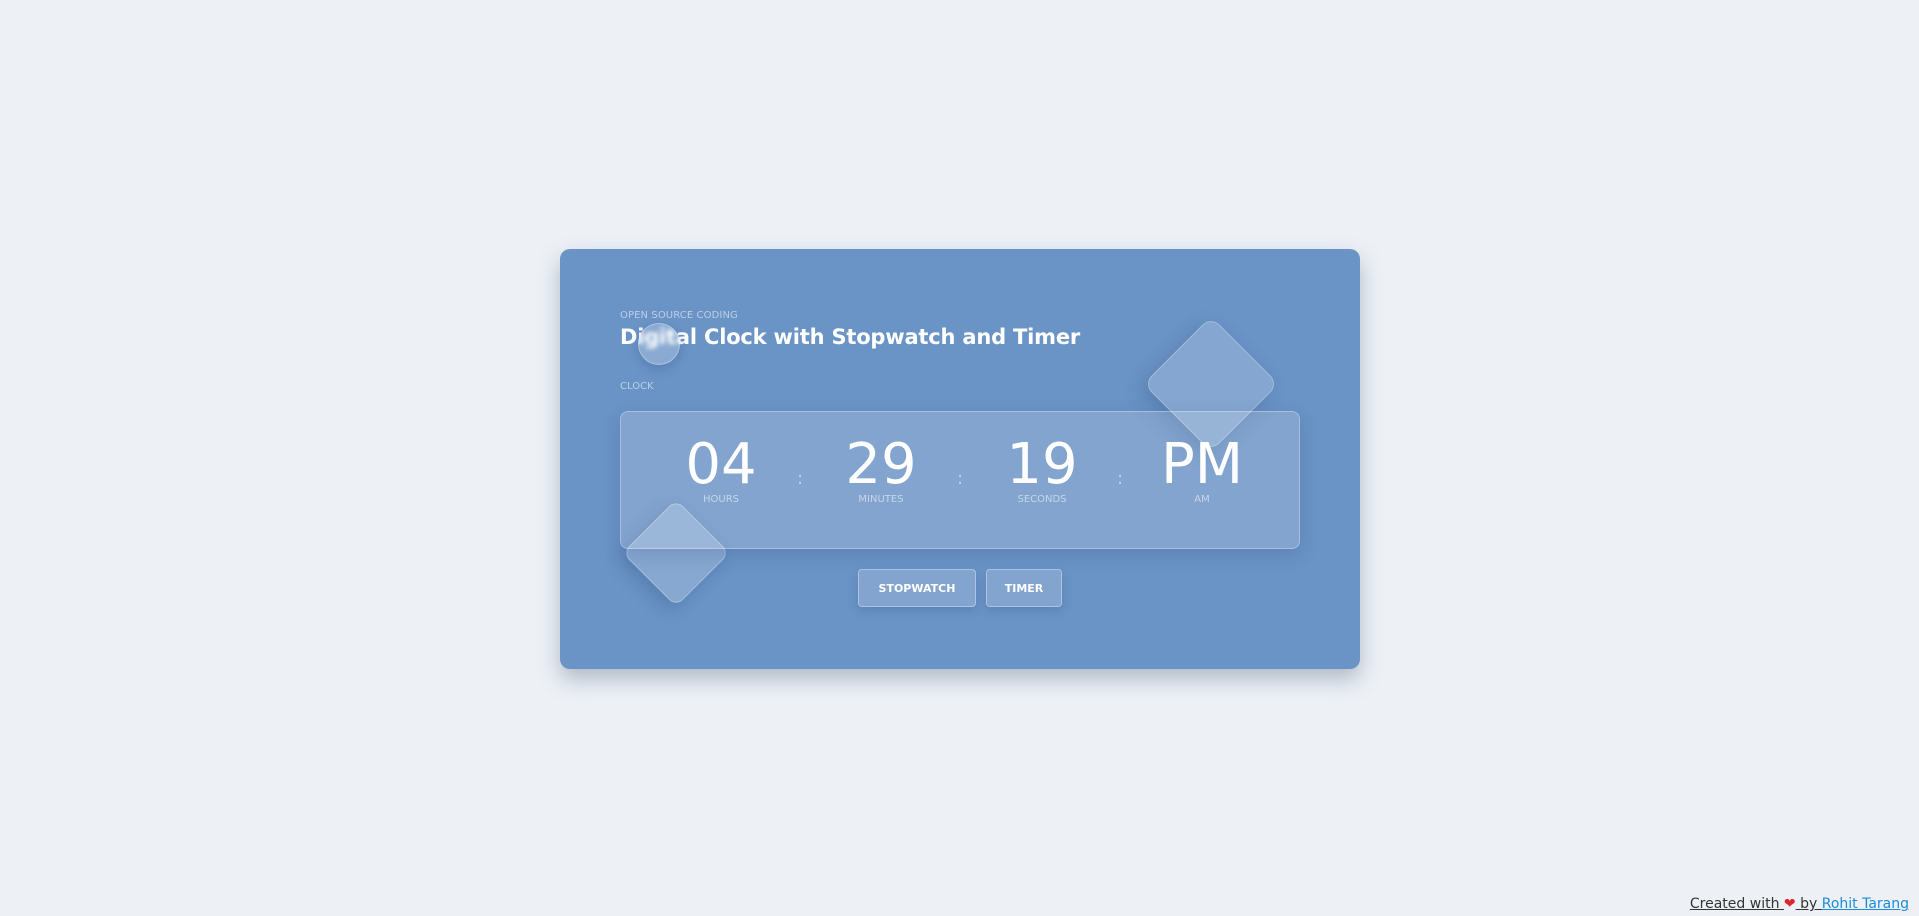  Describe the element at coordinates (1789, 904) in the screenshot. I see `heart-icon: ❤` at that location.